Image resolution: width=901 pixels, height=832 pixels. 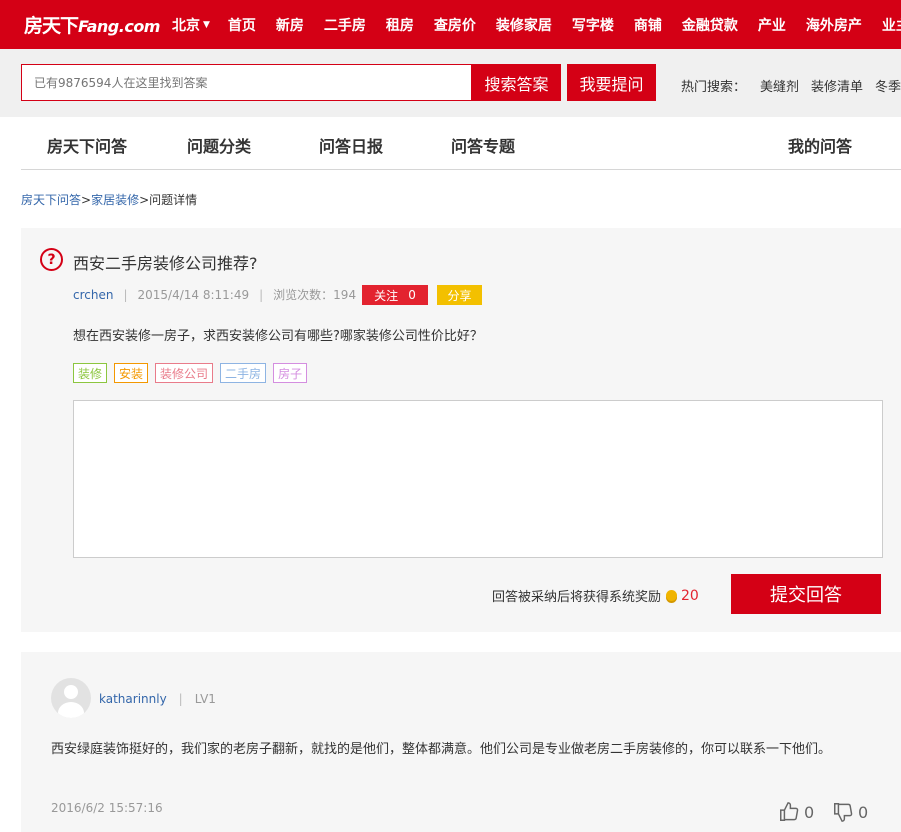 What do you see at coordinates (714, 87) in the screenshot?
I see `hot-search-label: 热门搜索：` at bounding box center [714, 87].